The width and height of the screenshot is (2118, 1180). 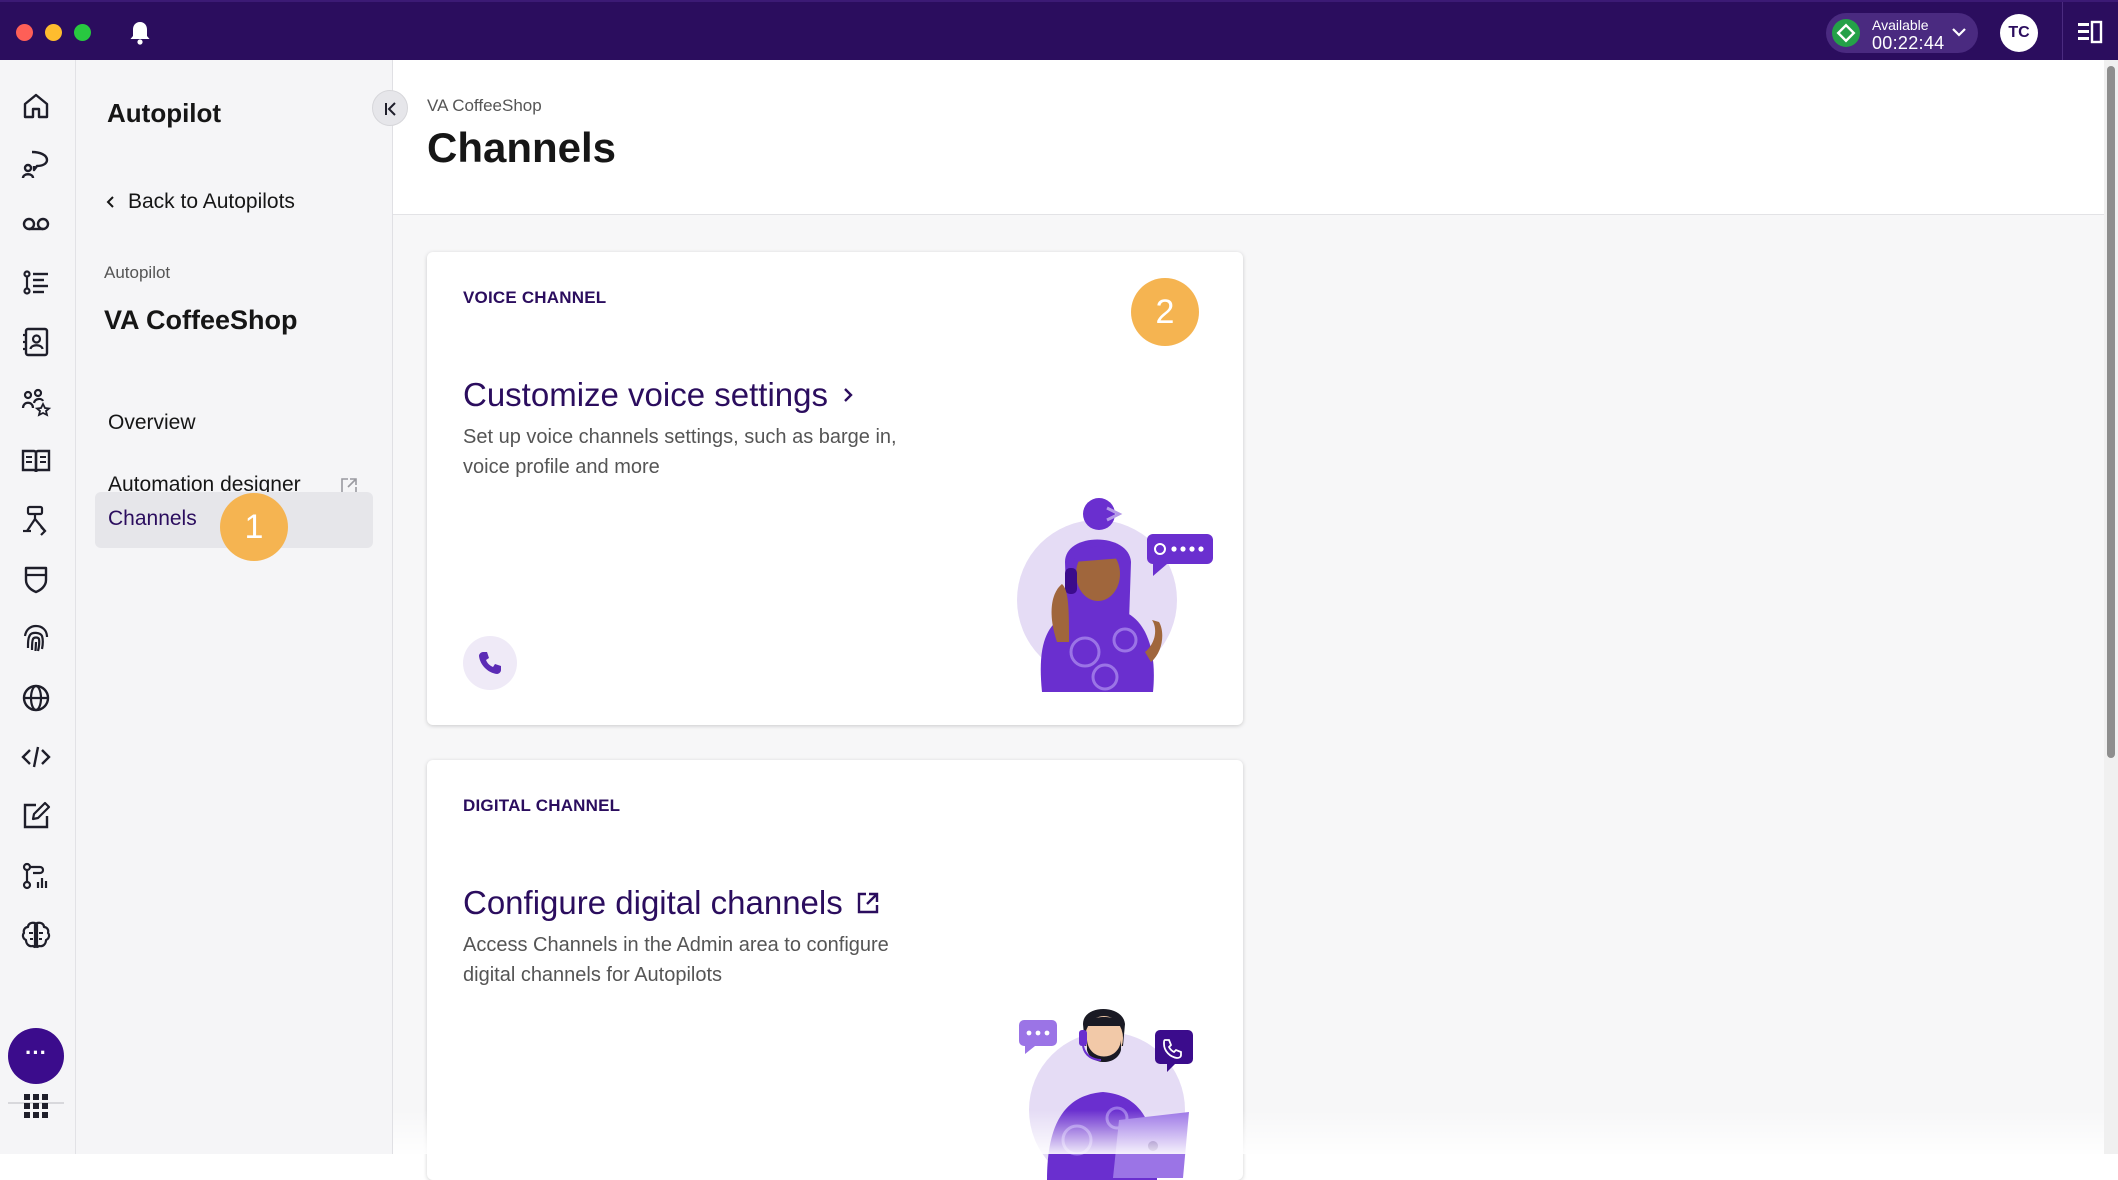 I want to click on status-timer: 00:22:44, so click(x=1908, y=43).